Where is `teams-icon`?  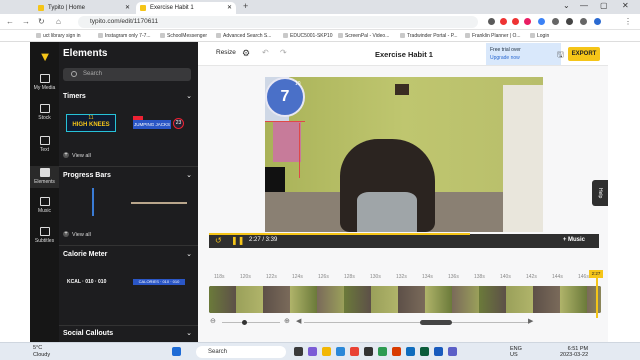 teams-icon is located at coordinates (312, 351).